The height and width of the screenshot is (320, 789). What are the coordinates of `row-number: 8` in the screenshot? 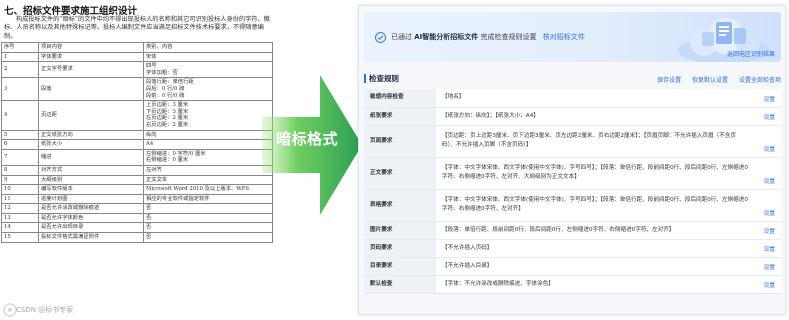 It's located at (20, 170).